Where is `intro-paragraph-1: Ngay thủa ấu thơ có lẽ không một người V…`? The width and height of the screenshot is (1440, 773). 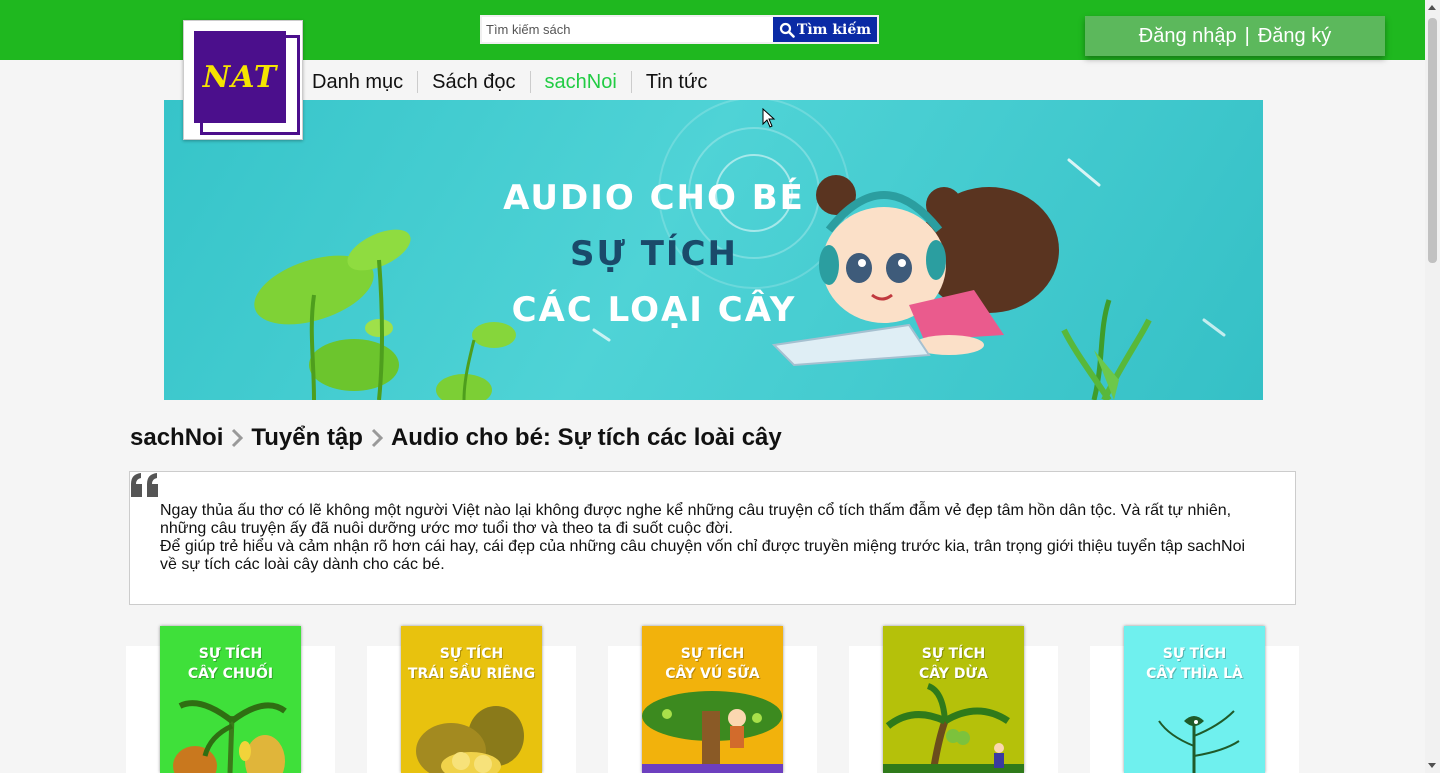
intro-paragraph-1: Ngay thủa ấu thơ có lẽ không một người V… is located at coordinates (696, 519).